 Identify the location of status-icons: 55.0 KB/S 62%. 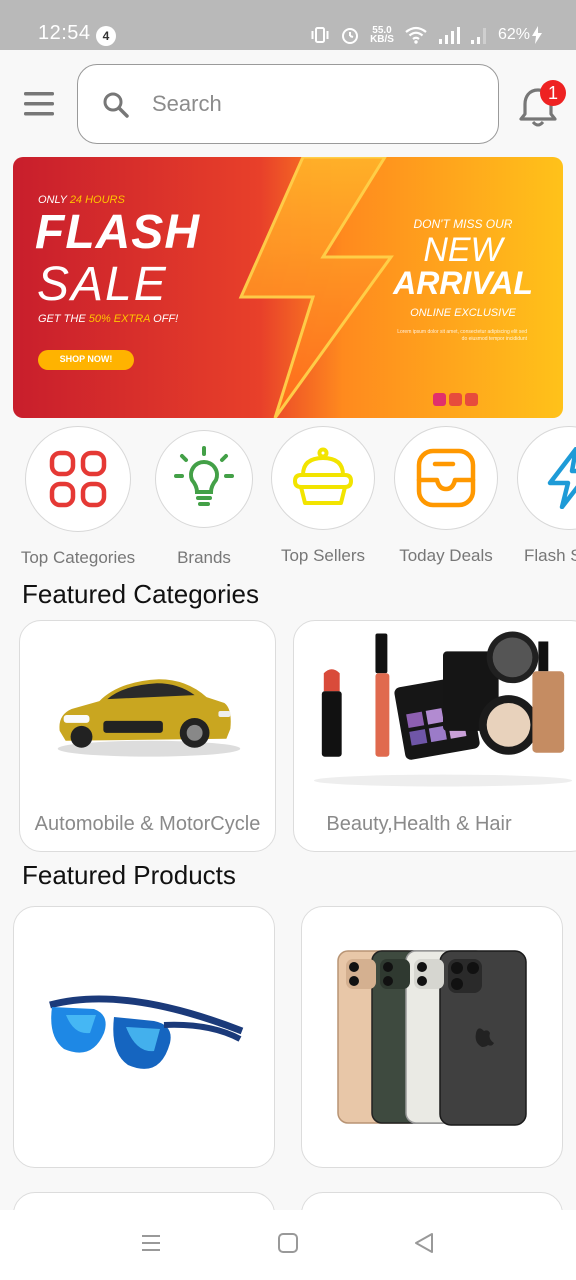
(426, 35).